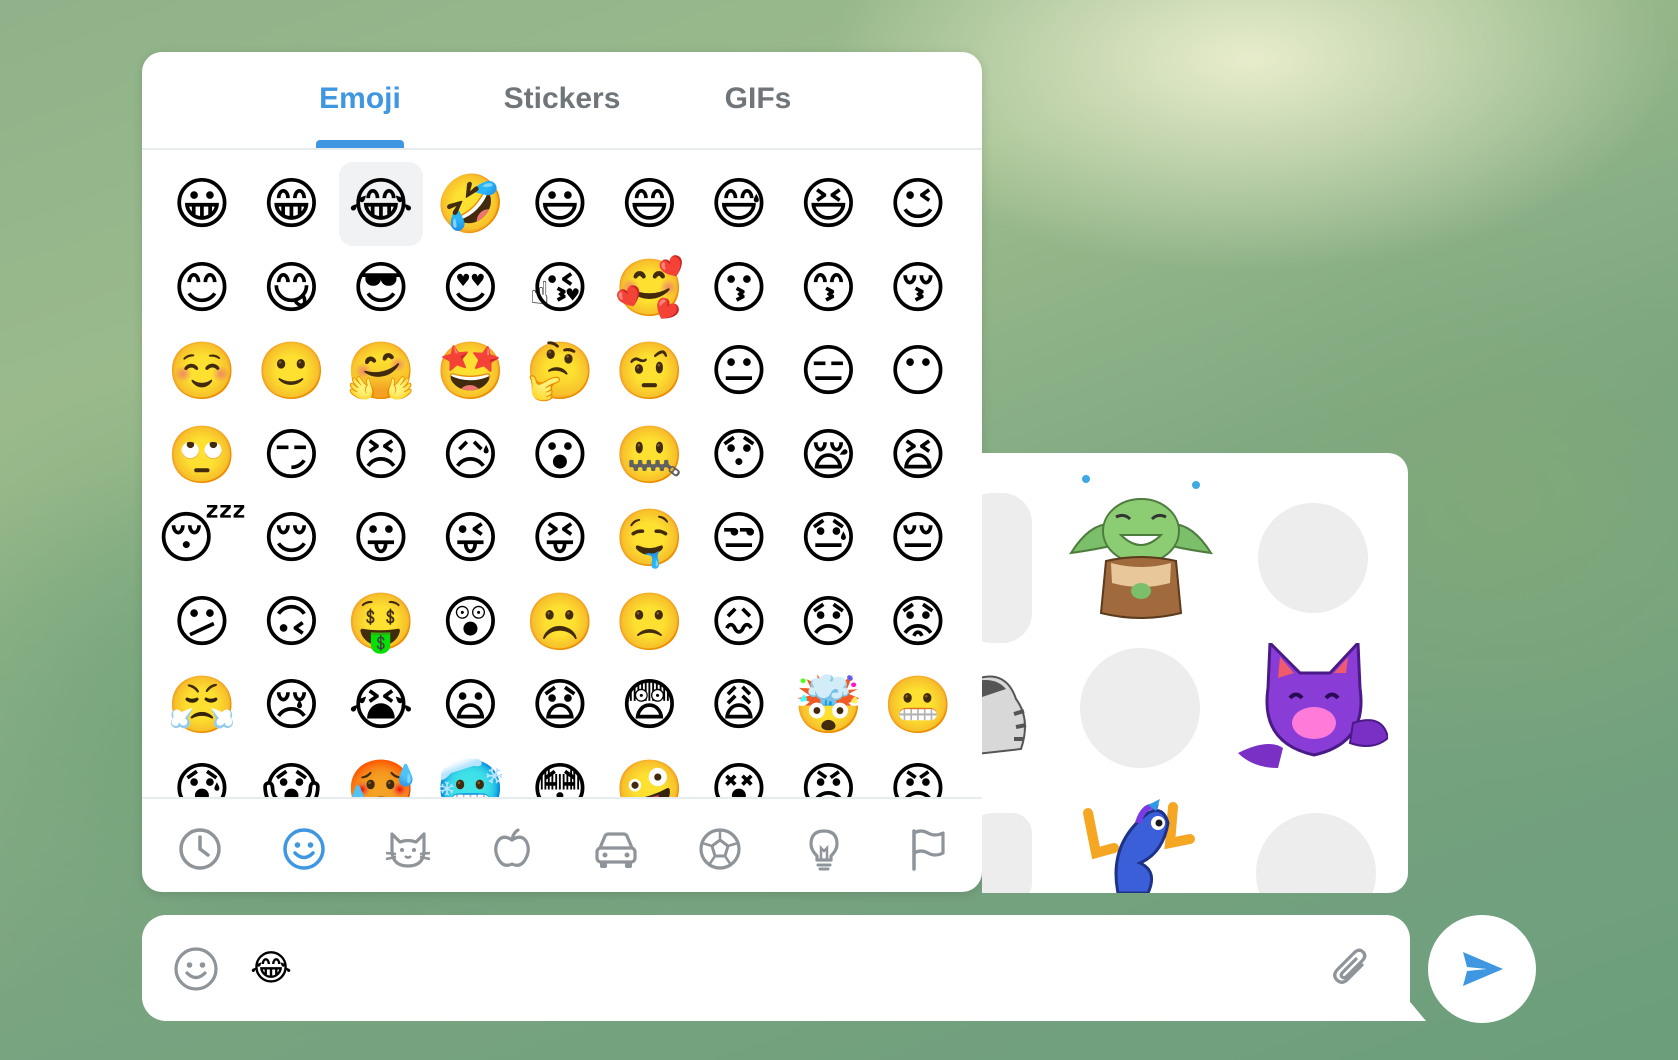 The width and height of the screenshot is (1678, 1060). Describe the element at coordinates (739, 288) in the screenshot. I see `emoji-cell: 😗` at that location.